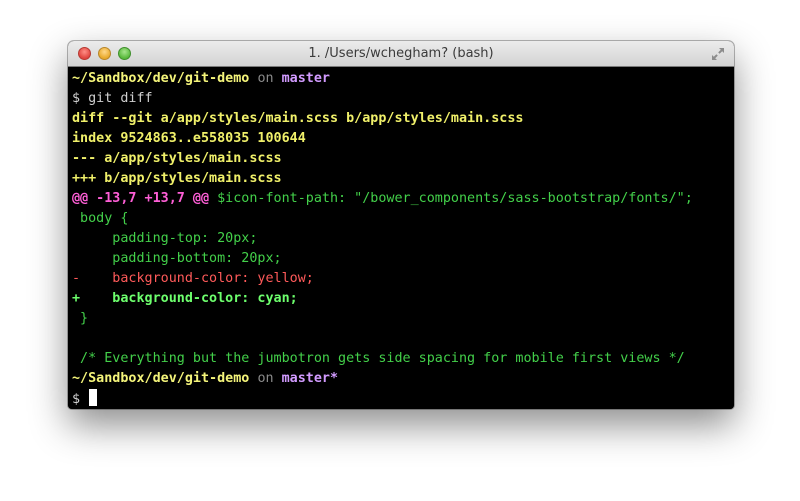 Image resolution: width=800 pixels, height=501 pixels. I want to click on hunk-marker: @@ -13,7 +13,7 @@, so click(141, 198).